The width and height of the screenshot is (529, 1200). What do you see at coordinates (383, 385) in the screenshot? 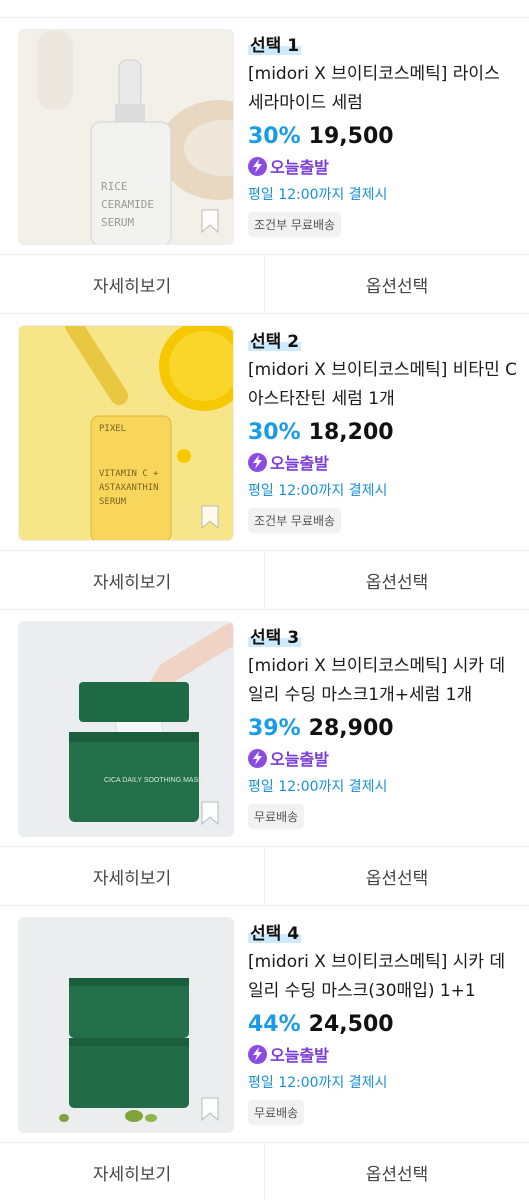
I see `product-title: [midori X 브이티코스메틱] 비타민 C 아스타잔틴 세럼 1개` at bounding box center [383, 385].